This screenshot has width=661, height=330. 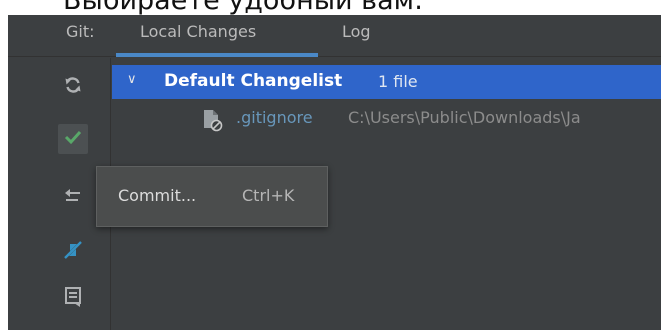 What do you see at coordinates (398, 81) in the screenshot?
I see `changelist-file-count: 1 file` at bounding box center [398, 81].